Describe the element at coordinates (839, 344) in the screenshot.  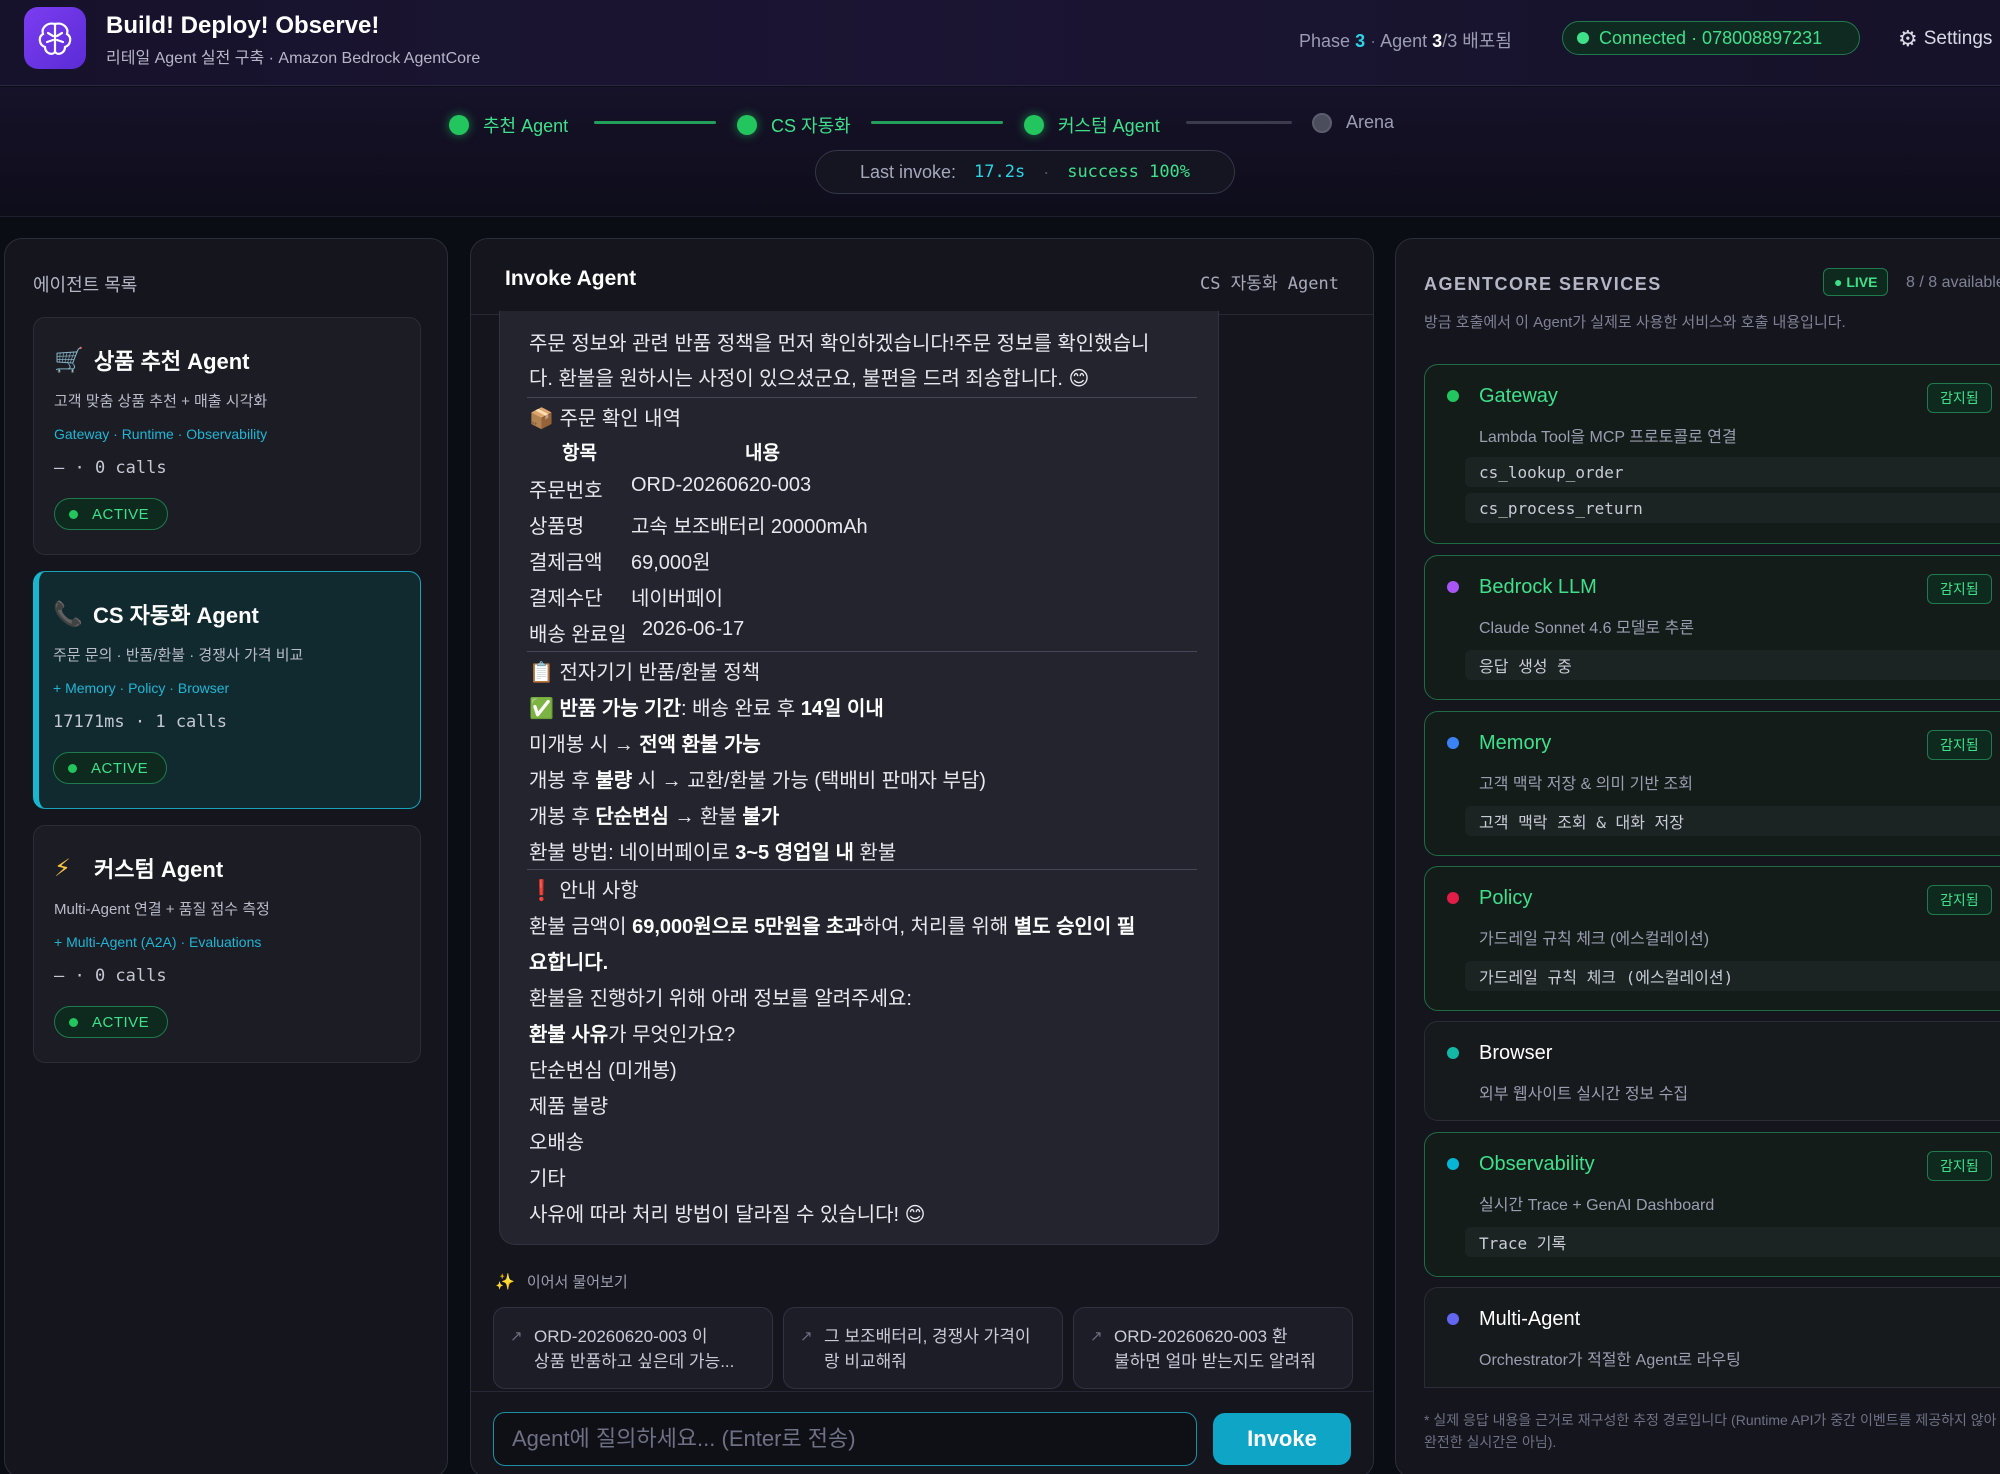
I see `response-intro-line: 주문 정보와 관련 반품 정책을 먼저 확인하겠습니다!주문 정보를 확인했습니` at that location.